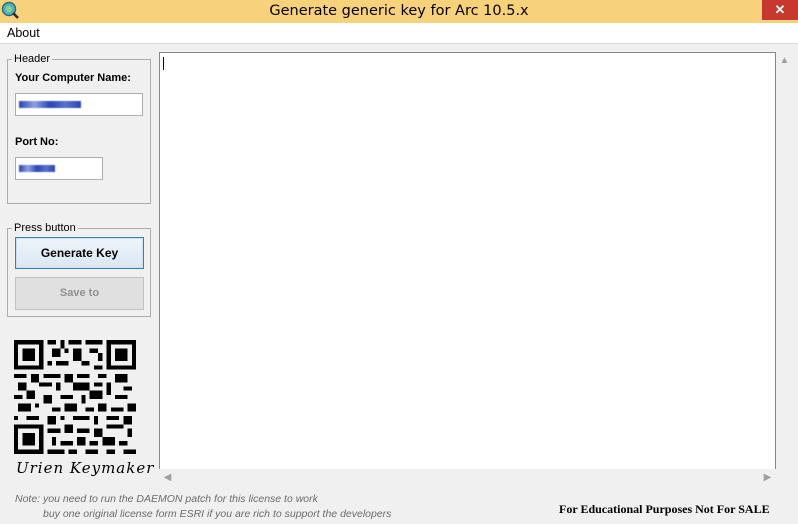 The image size is (798, 524). I want to click on save-to-button: Save to, so click(79, 293).